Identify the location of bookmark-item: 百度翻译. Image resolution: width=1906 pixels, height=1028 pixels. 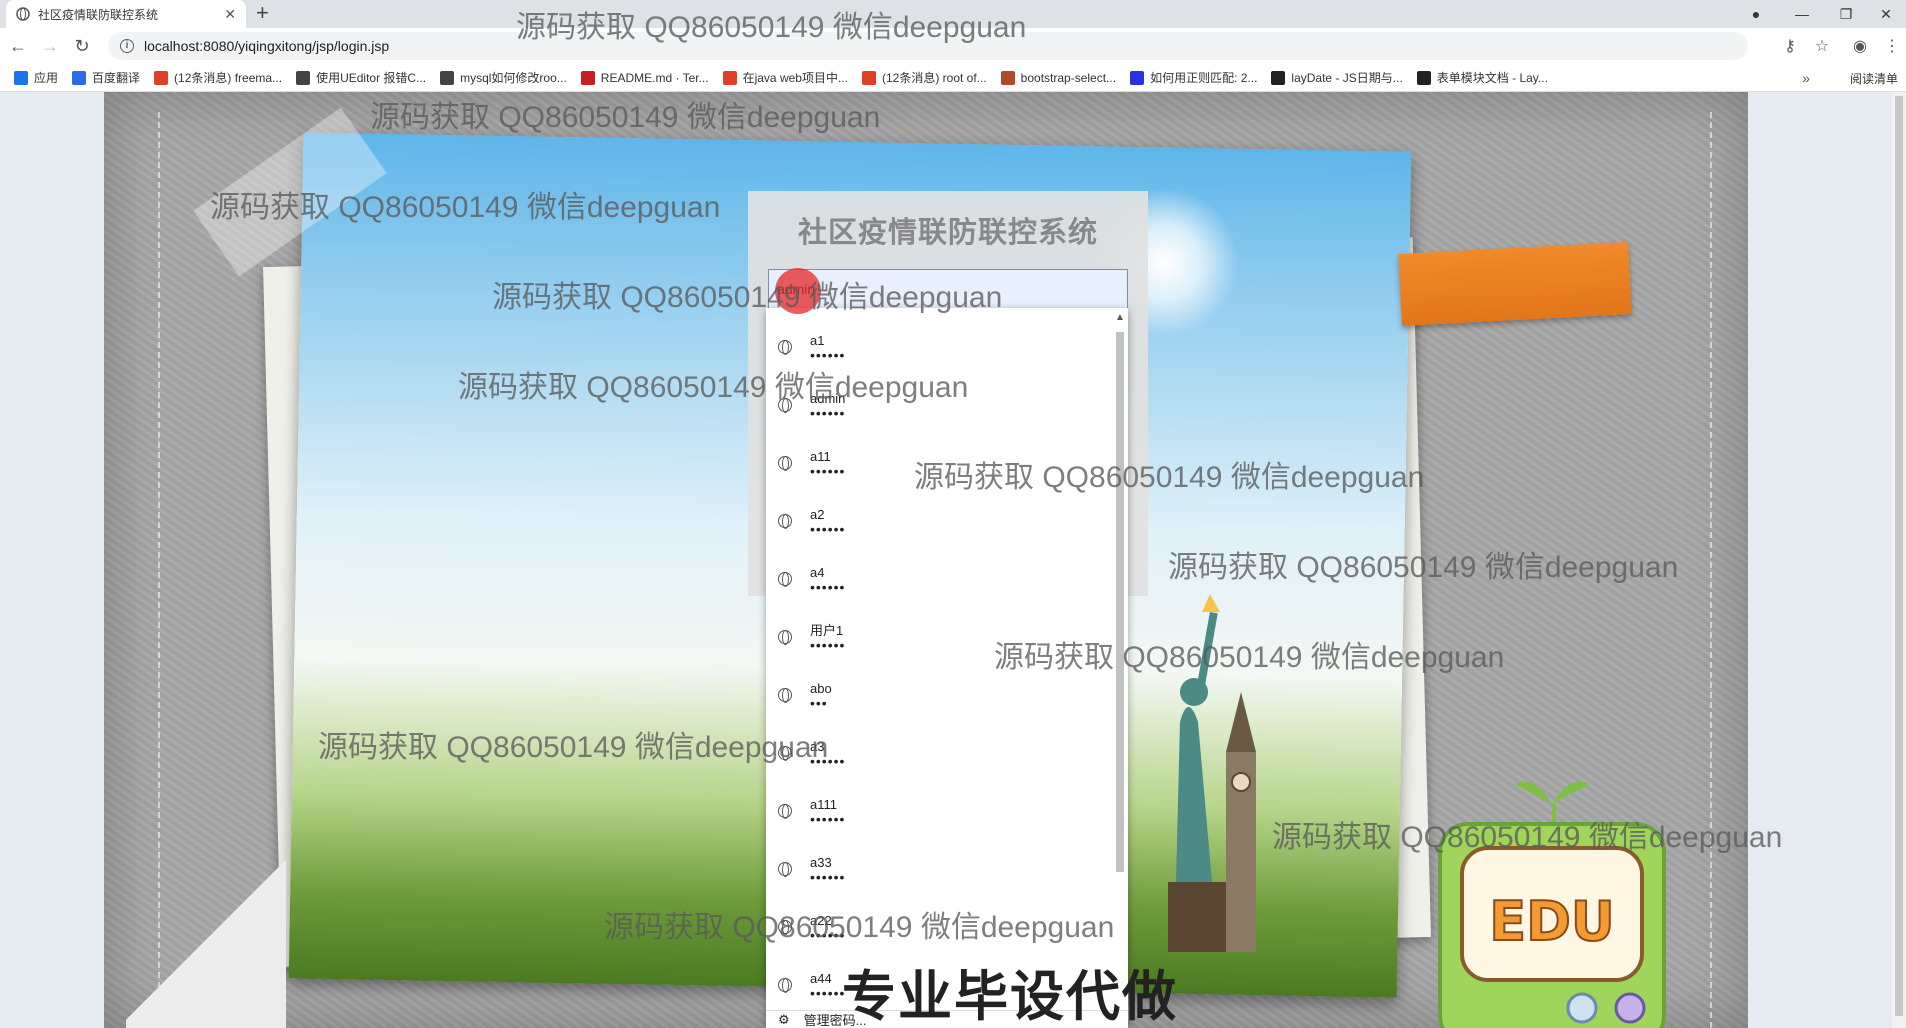
(106, 77).